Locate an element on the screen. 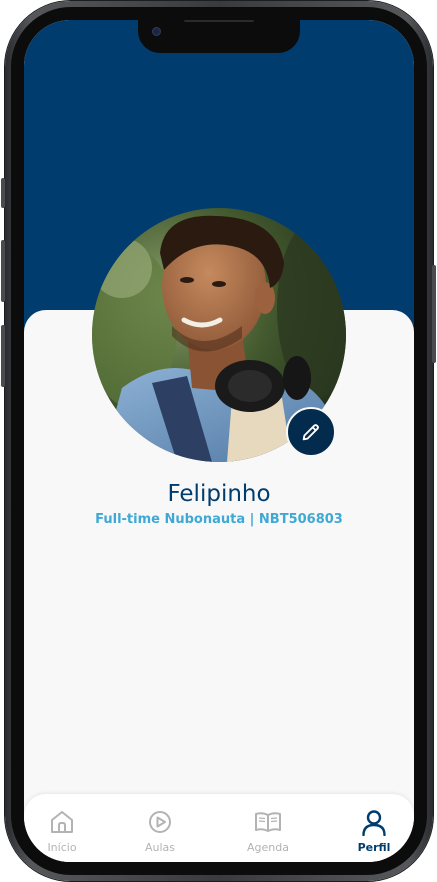 Image resolution: width=437 pixels, height=882 pixels. side-button-mute is located at coordinates (3, 193).